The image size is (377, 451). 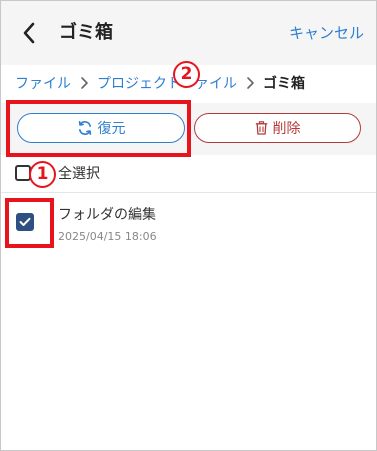 I want to click on annotation-marker-1: 1, so click(x=42, y=174).